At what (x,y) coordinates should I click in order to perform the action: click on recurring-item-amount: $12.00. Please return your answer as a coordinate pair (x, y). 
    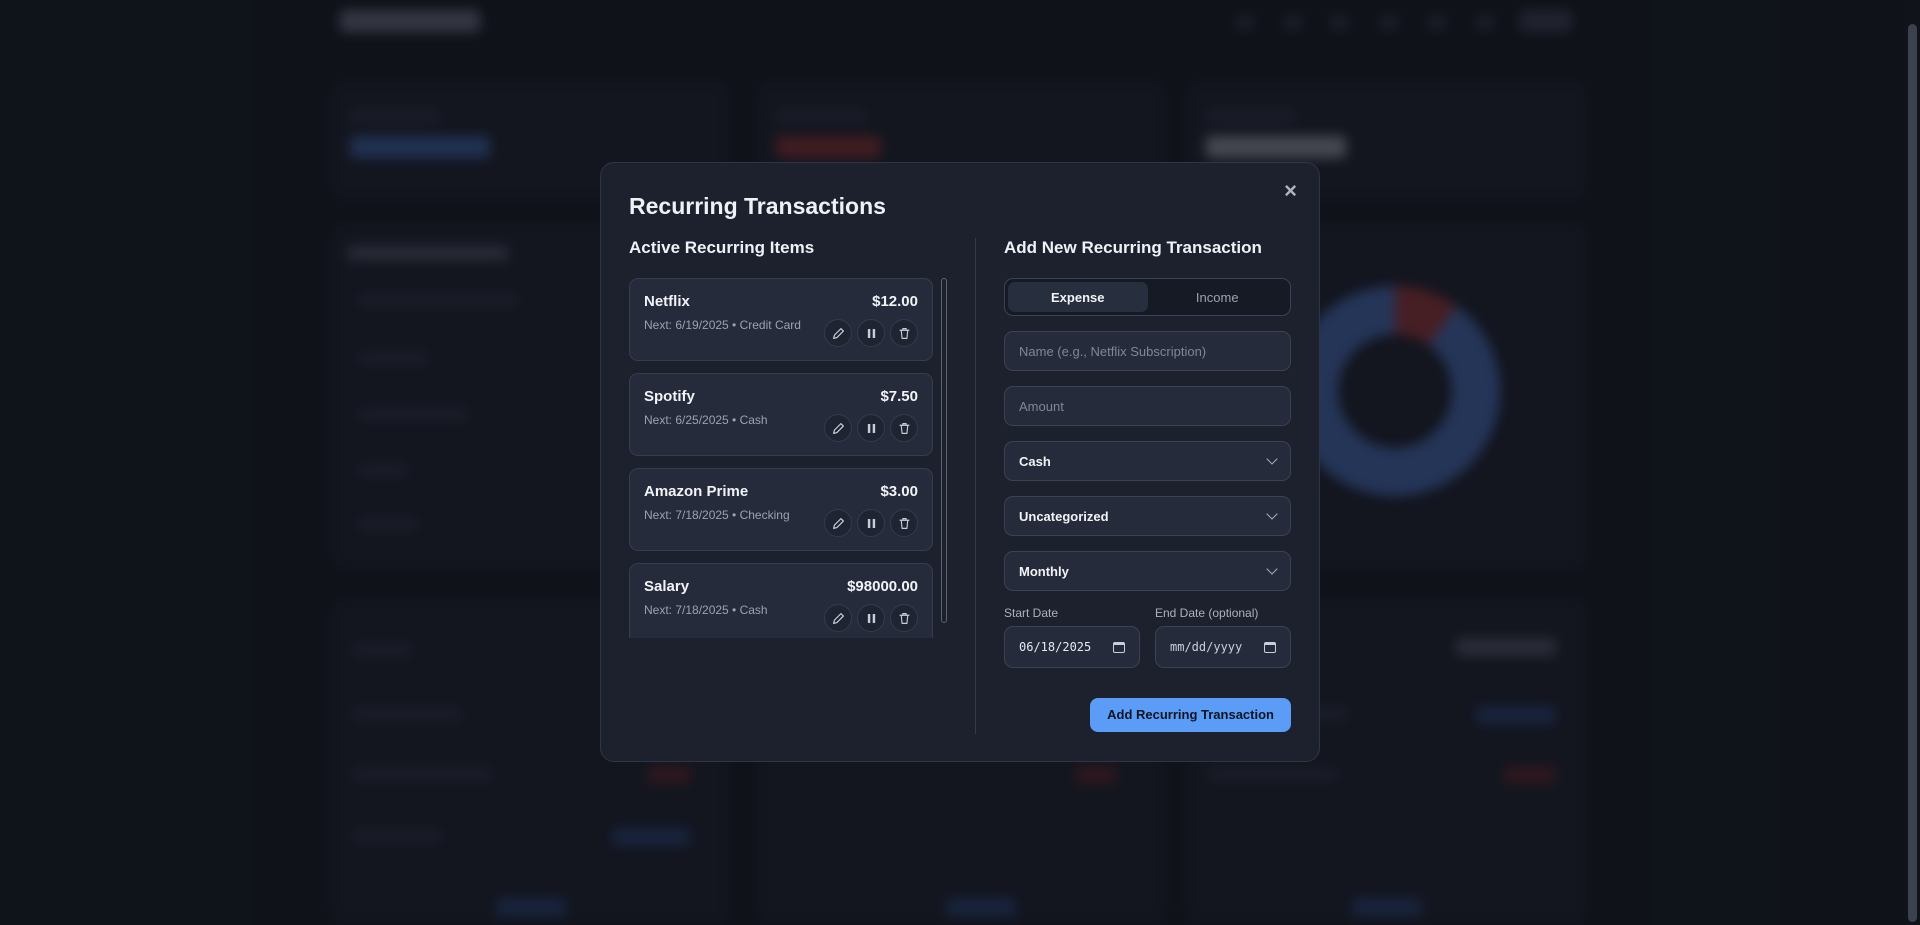
    Looking at the image, I should click on (895, 301).